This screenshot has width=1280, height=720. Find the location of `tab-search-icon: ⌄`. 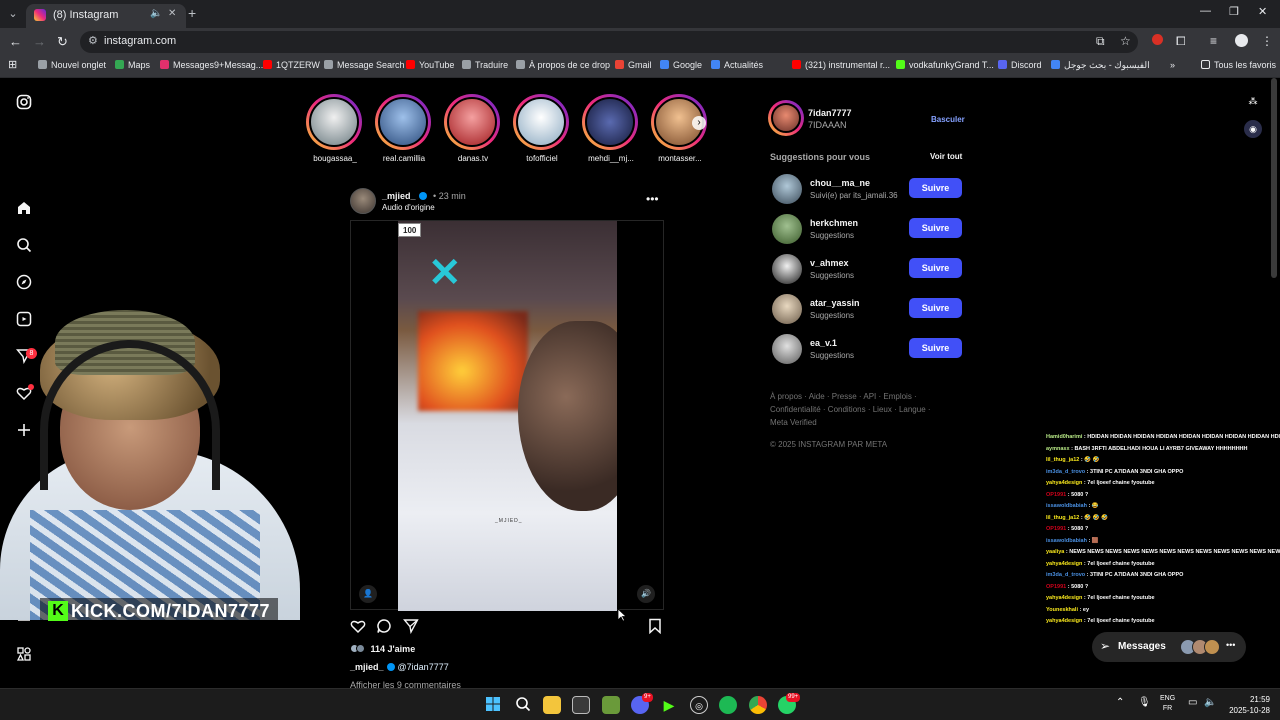

tab-search-icon: ⌄ is located at coordinates (13, 14).